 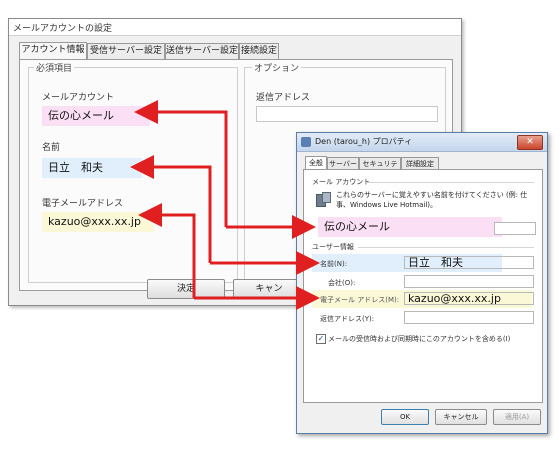 I want to click on arrow-account-name-to-back, so click(x=181, y=163).